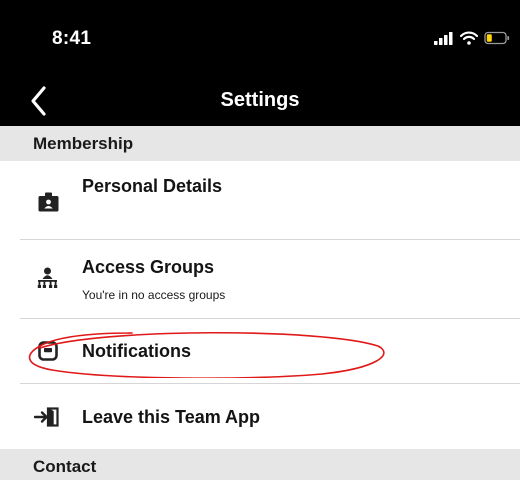 The height and width of the screenshot is (485, 520). I want to click on access-groups-subtitle: You're in no access groups, so click(154, 295).